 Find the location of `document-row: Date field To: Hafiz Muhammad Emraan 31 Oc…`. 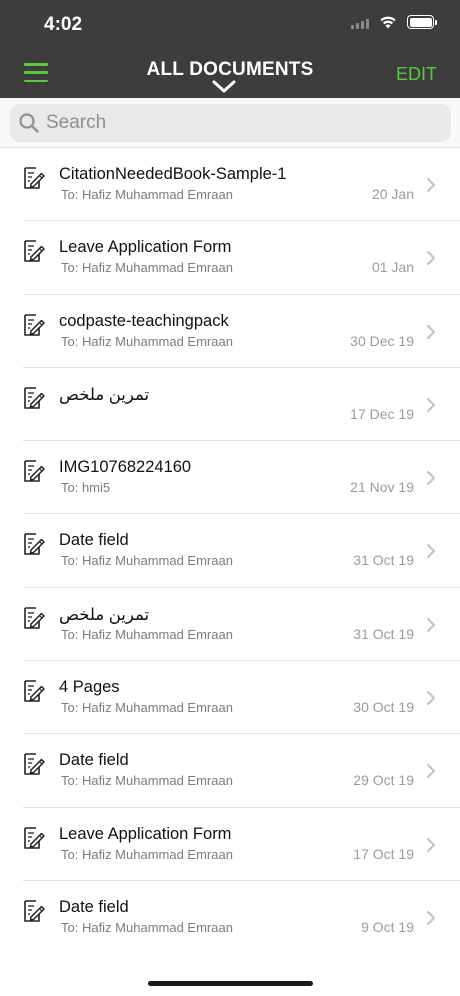

document-row: Date field To: Hafiz Muhammad Emraan 31 Oc… is located at coordinates (230, 551).